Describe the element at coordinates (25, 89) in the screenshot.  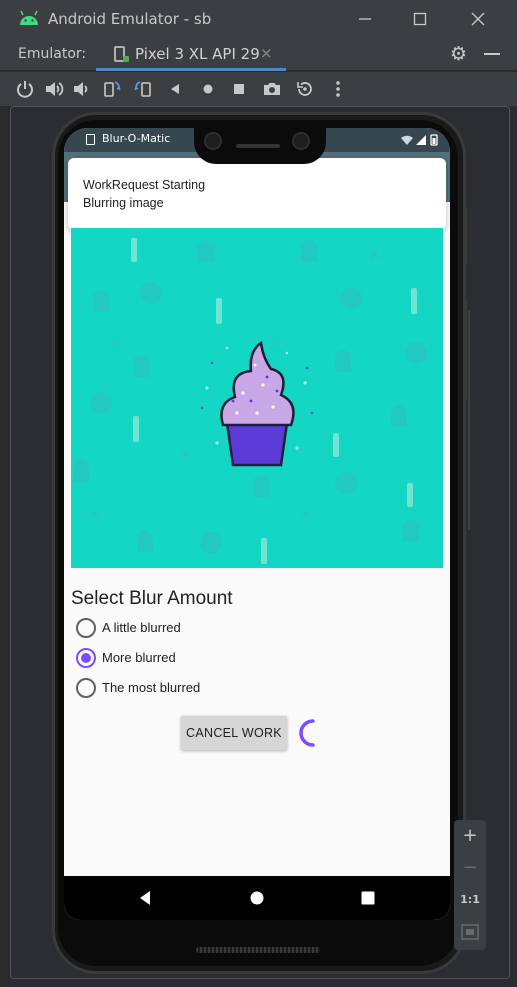
I see `power-icon` at that location.